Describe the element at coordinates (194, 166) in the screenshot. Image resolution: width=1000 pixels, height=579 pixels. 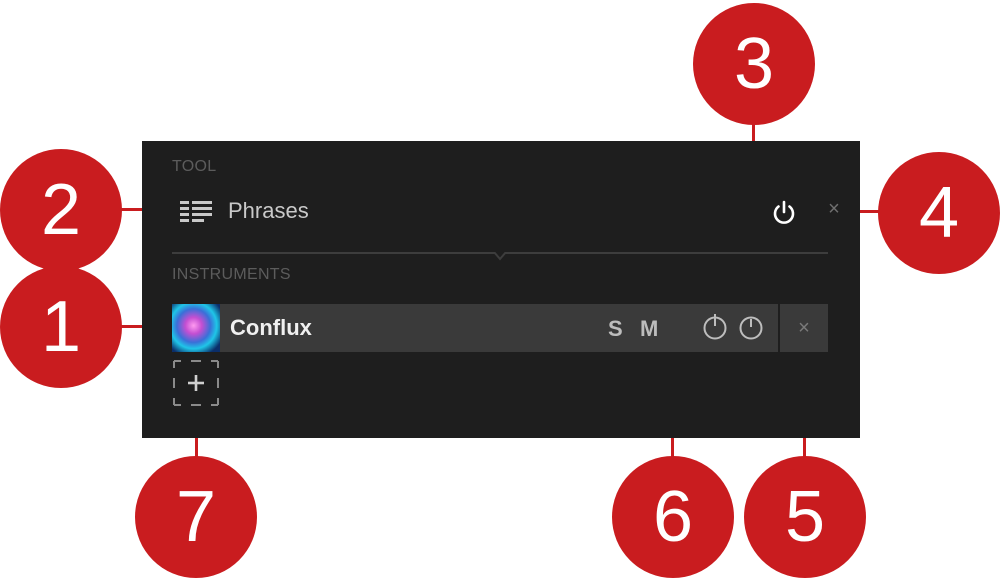
I see `tool-section-label: TOOL` at that location.